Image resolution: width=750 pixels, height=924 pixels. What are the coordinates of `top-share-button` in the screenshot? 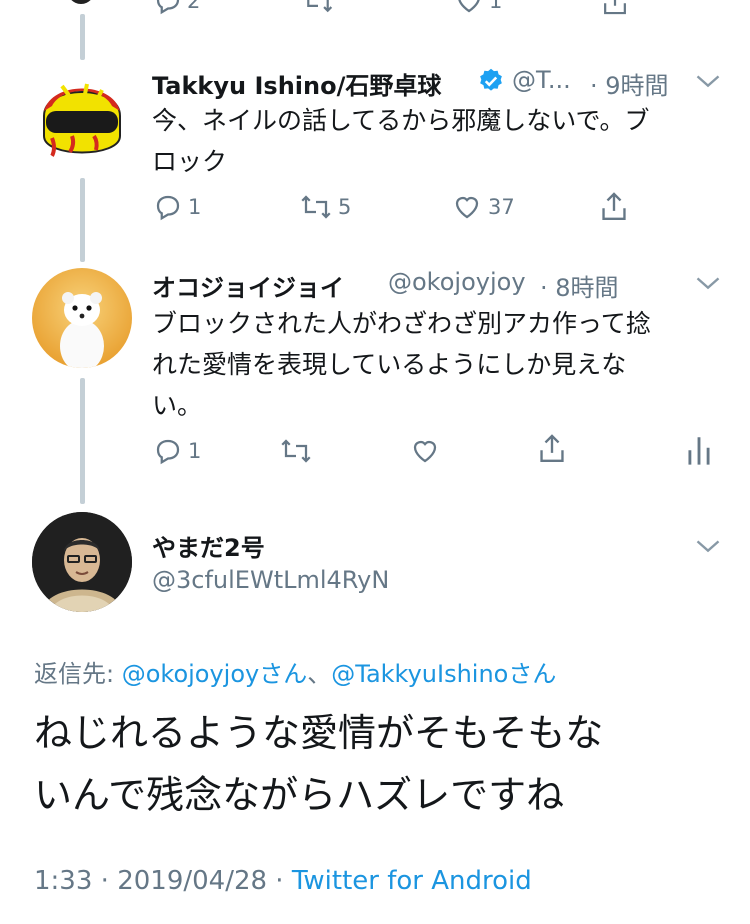 It's located at (615, 9).